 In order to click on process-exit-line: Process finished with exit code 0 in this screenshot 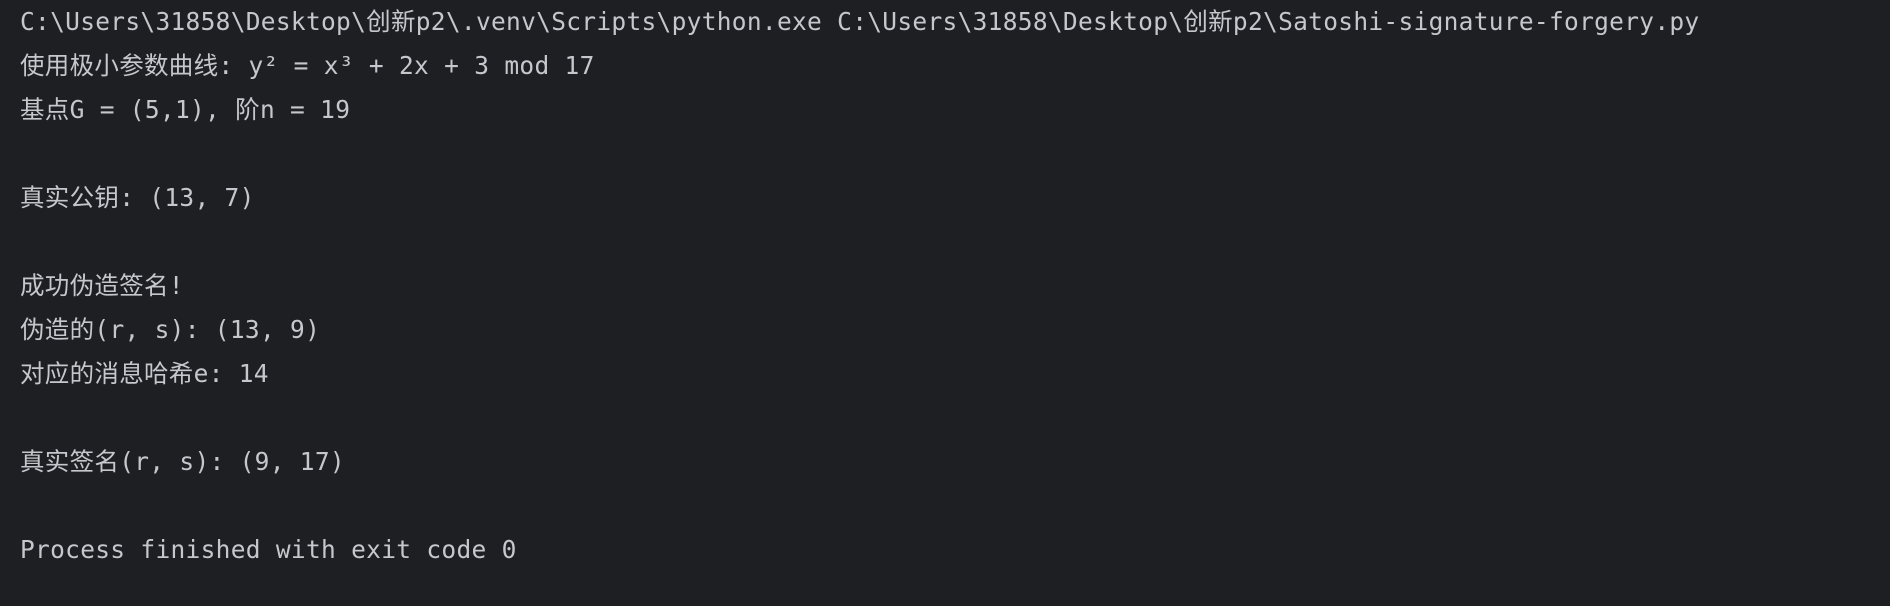, I will do `click(268, 549)`.